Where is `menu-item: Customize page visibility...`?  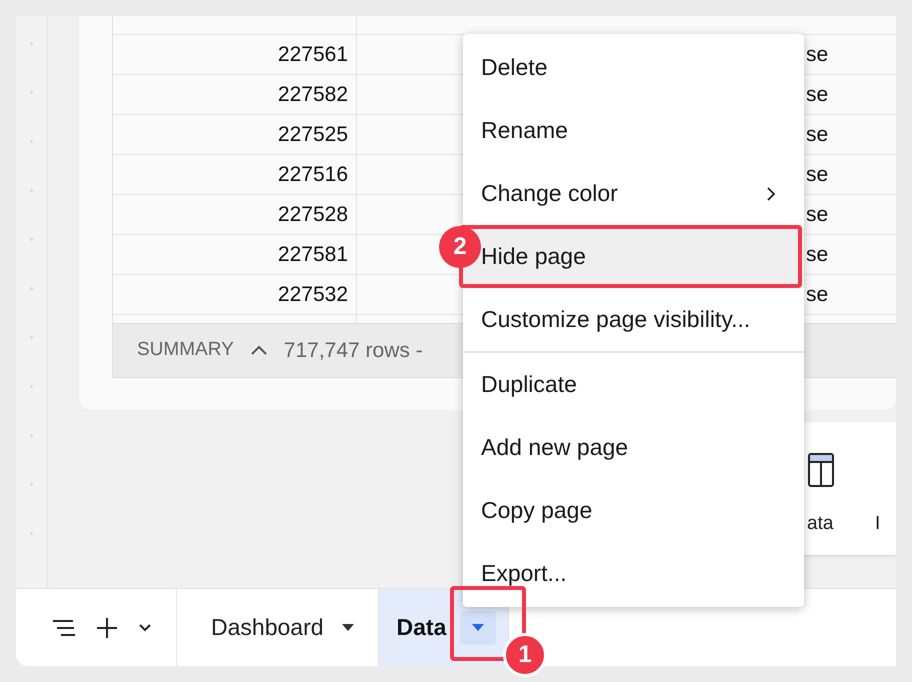
menu-item: Customize page visibility... is located at coordinates (633, 319).